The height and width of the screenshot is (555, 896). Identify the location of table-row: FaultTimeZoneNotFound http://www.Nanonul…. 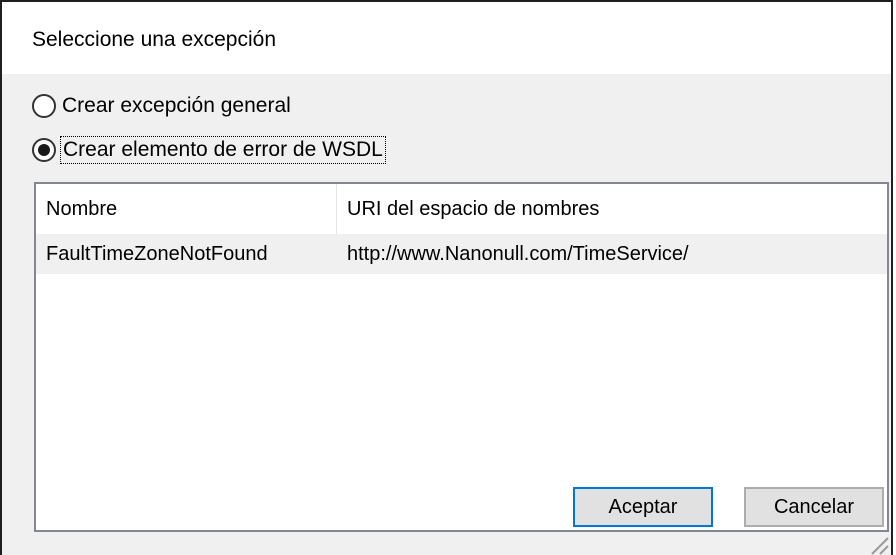
(461, 254).